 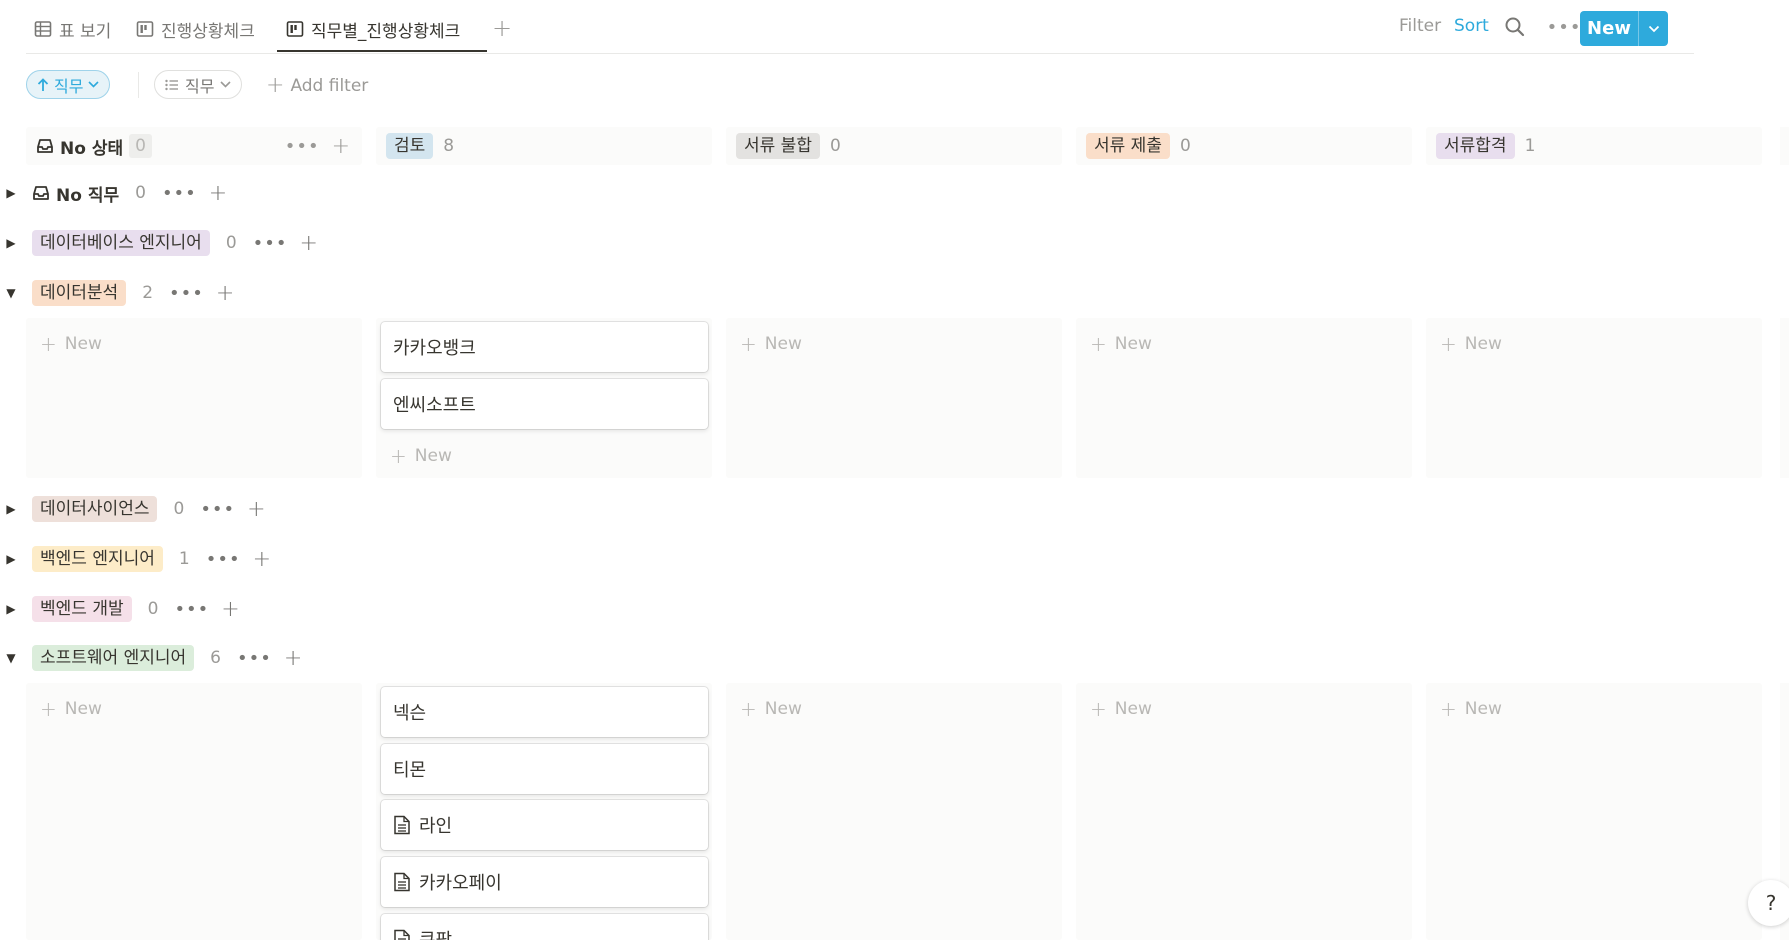 What do you see at coordinates (1420, 26) in the screenshot?
I see `filter-button: Filter` at bounding box center [1420, 26].